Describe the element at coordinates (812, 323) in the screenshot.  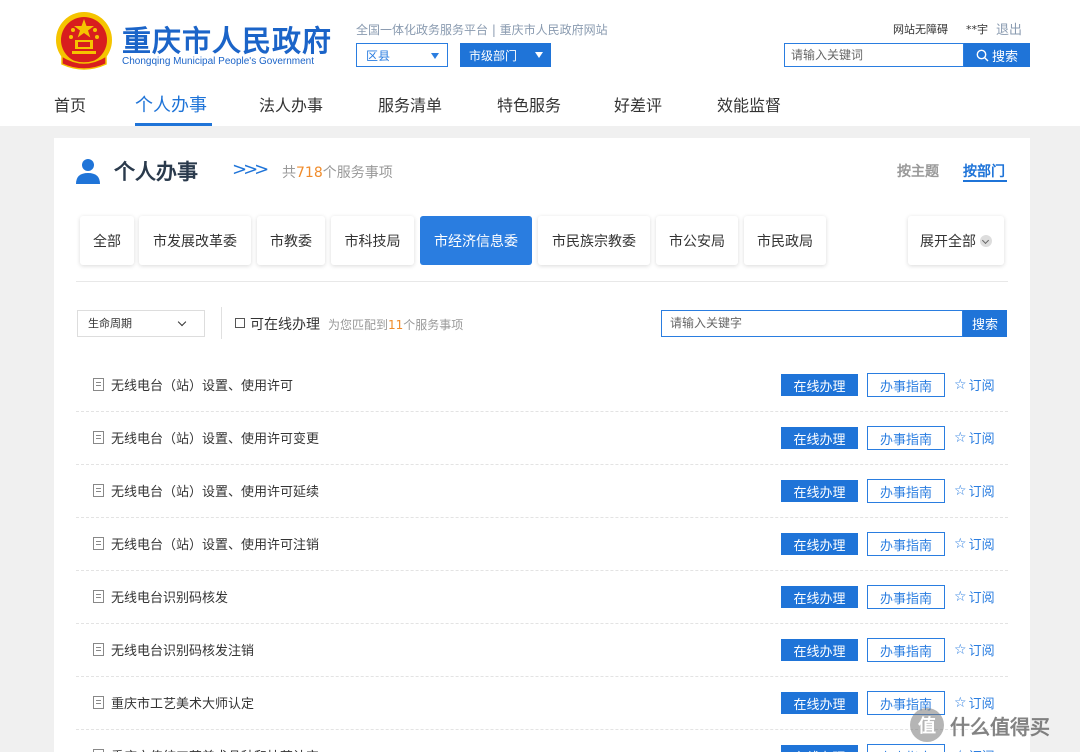
I see `keyword-search-input: 请输入关键字` at that location.